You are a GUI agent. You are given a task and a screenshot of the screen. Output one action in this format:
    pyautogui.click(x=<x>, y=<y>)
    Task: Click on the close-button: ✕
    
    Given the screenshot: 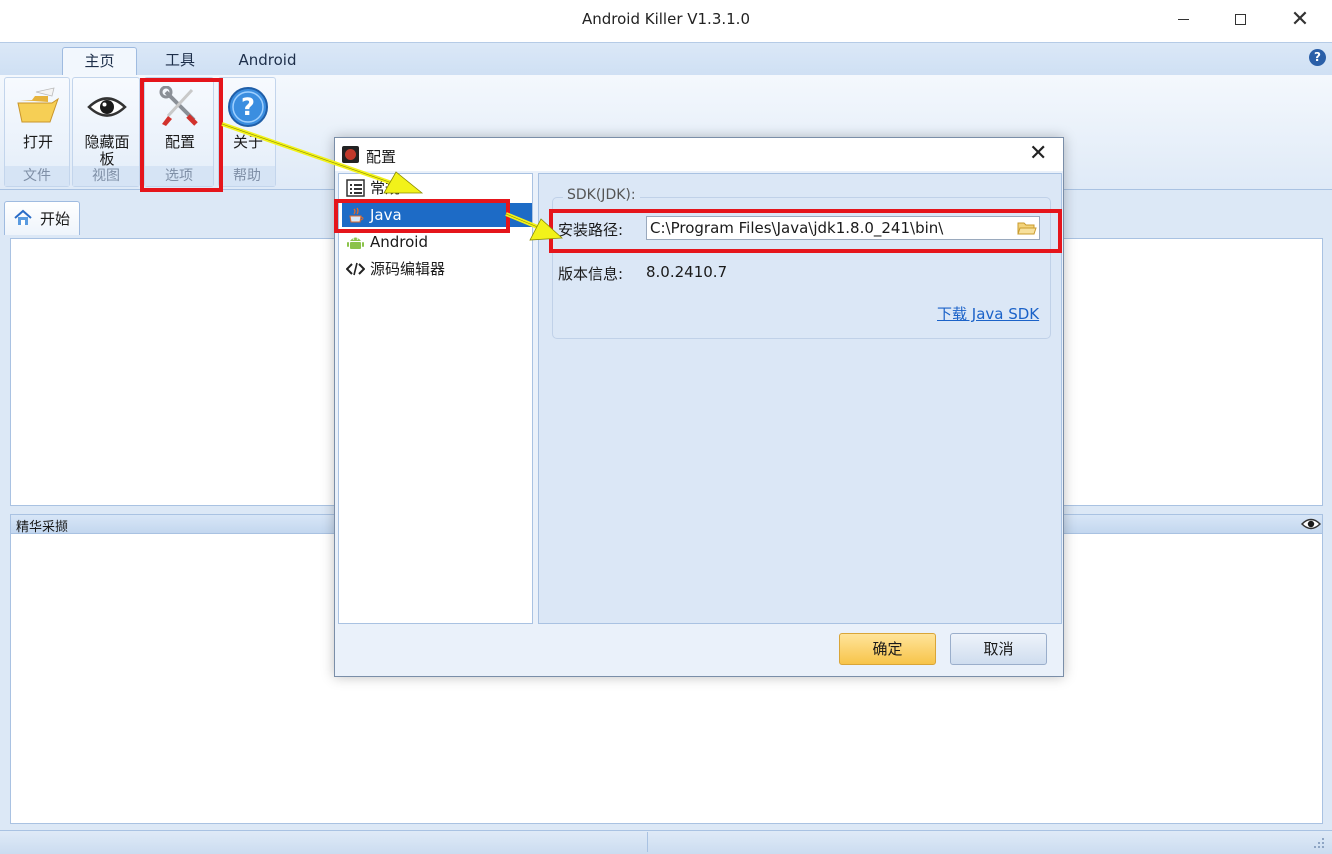 What is the action you would take?
    pyautogui.click(x=1300, y=19)
    